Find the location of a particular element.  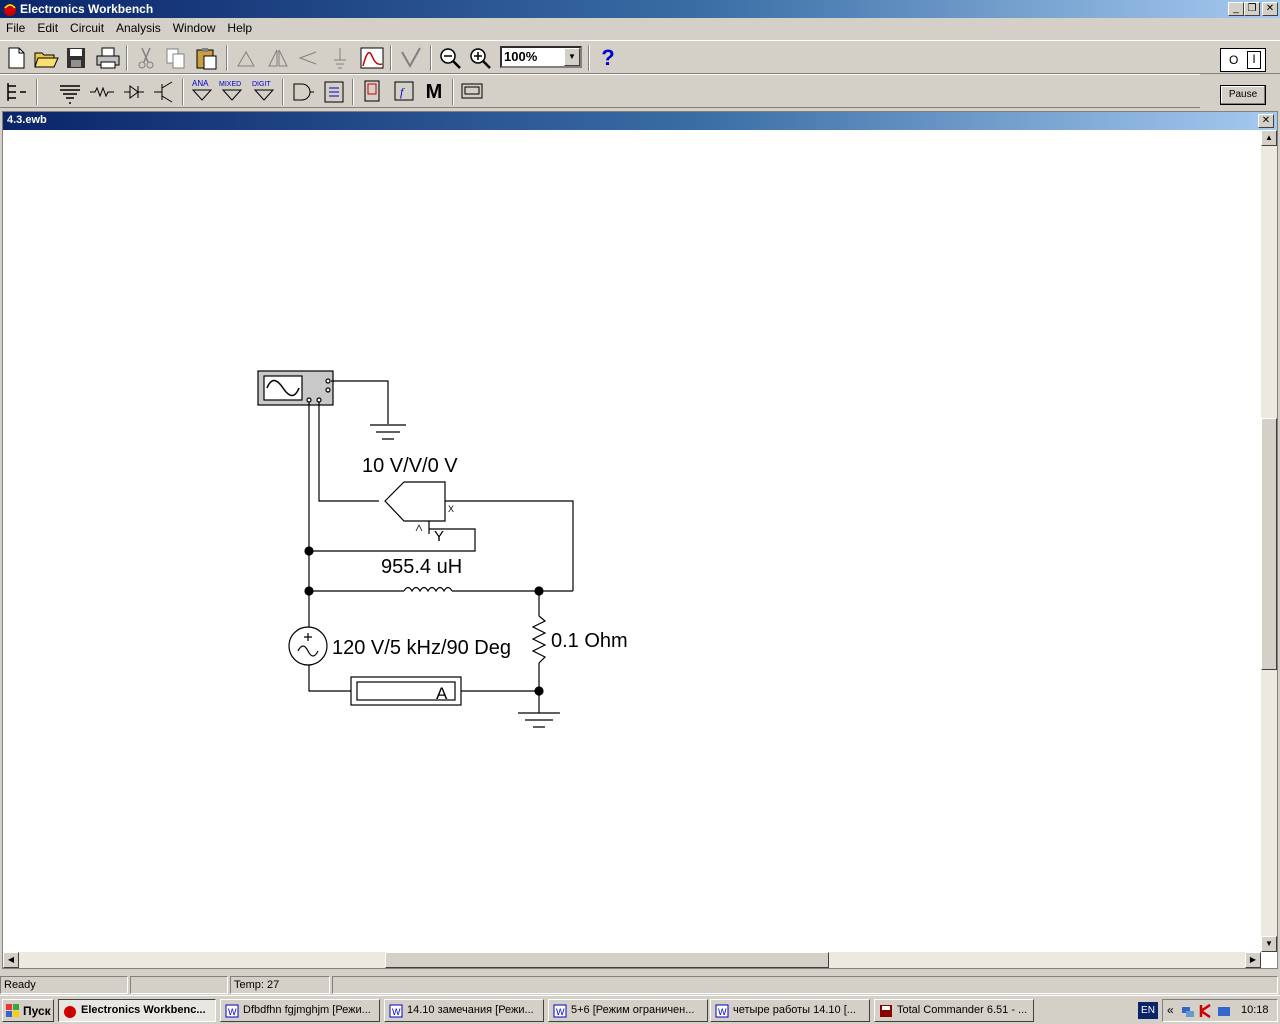

zoom-out-icon is located at coordinates (450, 58).